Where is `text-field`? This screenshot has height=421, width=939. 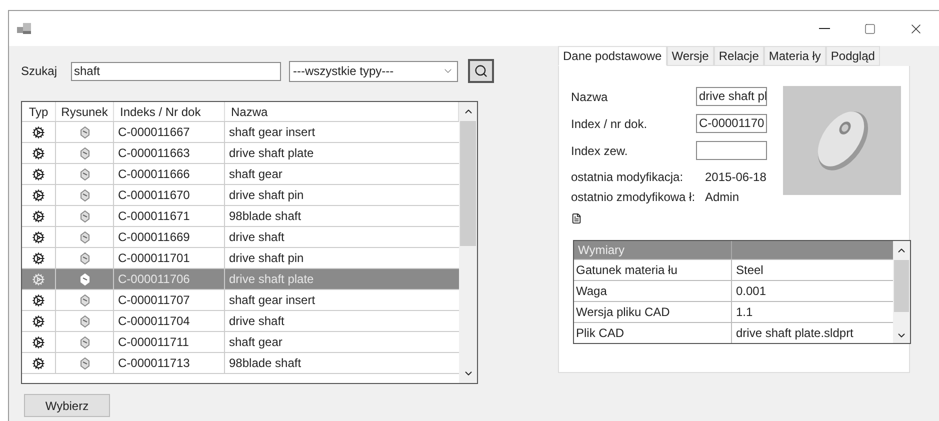
text-field is located at coordinates (731, 150).